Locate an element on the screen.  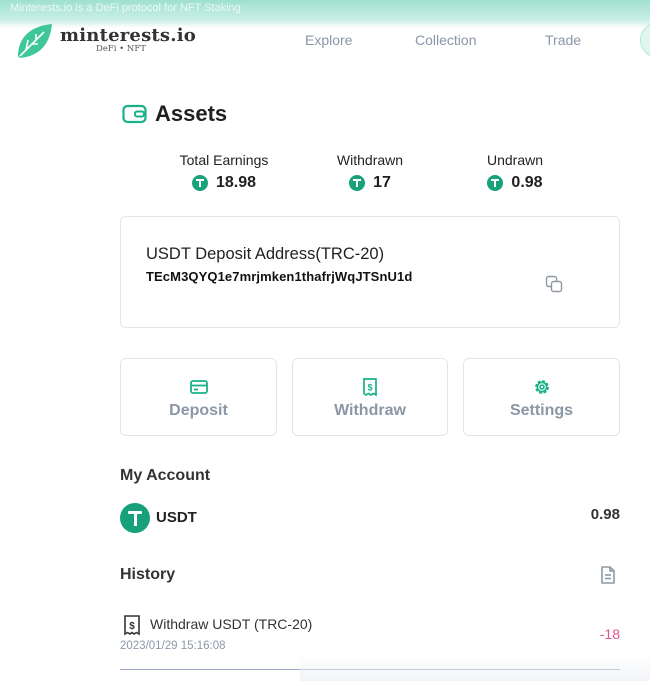
nav-trade: Trade is located at coordinates (563, 40).